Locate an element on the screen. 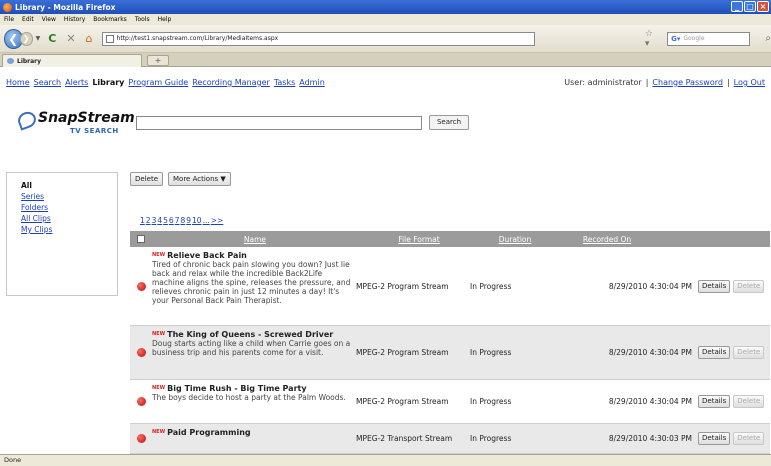 This screenshot has height=466, width=771. window-controls: _ □ × is located at coordinates (750, 6).